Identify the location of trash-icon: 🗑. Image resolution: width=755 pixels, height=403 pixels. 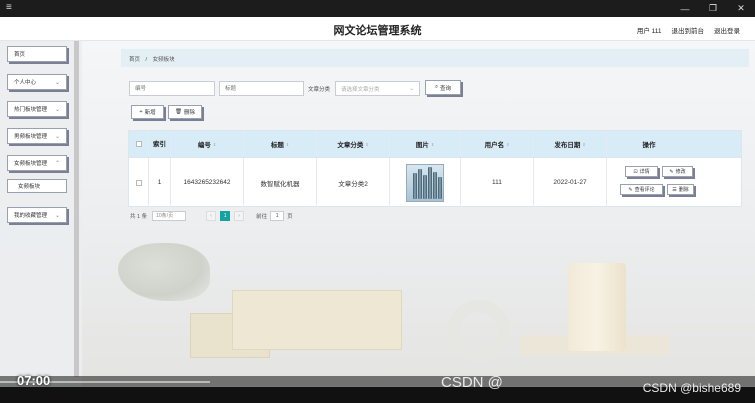
(178, 112).